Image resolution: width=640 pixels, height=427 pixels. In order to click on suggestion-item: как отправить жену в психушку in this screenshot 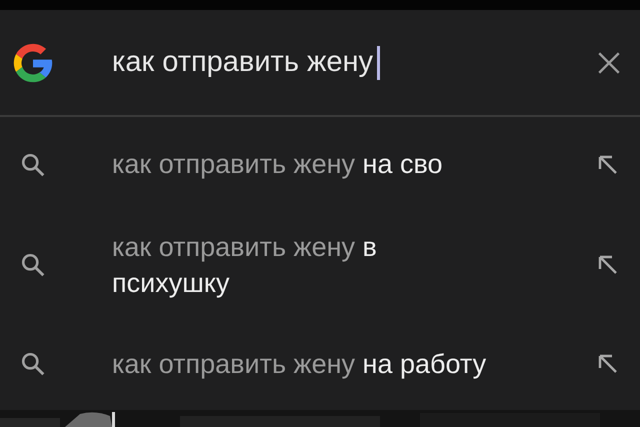, I will do `click(302, 265)`.